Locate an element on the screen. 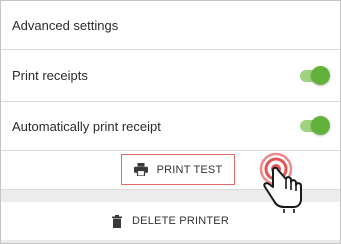 The height and width of the screenshot is (244, 341). printer-icon is located at coordinates (140, 169).